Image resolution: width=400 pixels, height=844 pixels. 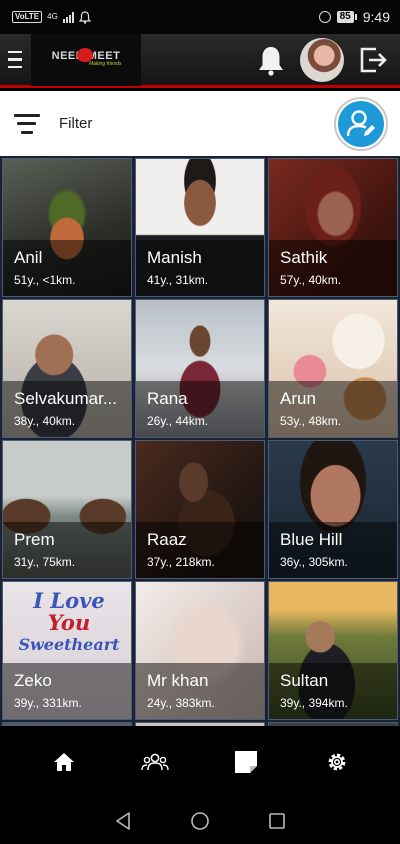 What do you see at coordinates (105, 63) in the screenshot?
I see `logo-tagline: Making friends` at bounding box center [105, 63].